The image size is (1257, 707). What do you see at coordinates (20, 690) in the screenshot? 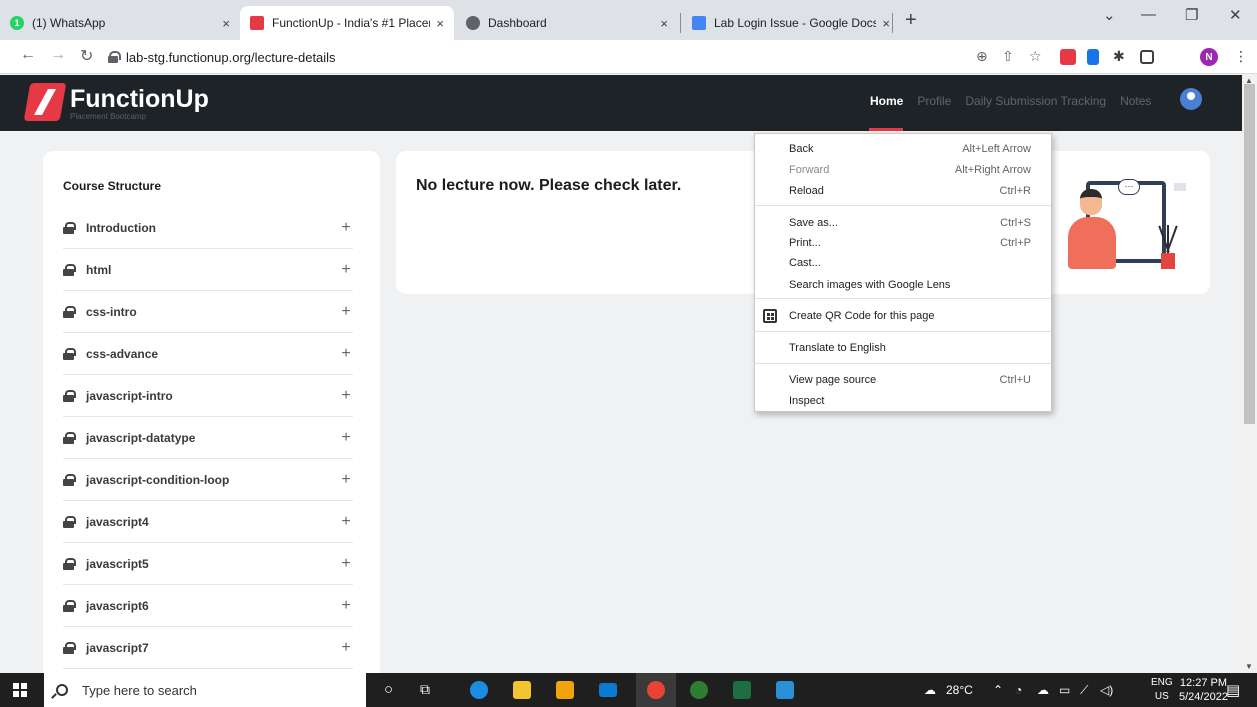
I see `windows-start-icon` at bounding box center [20, 690].